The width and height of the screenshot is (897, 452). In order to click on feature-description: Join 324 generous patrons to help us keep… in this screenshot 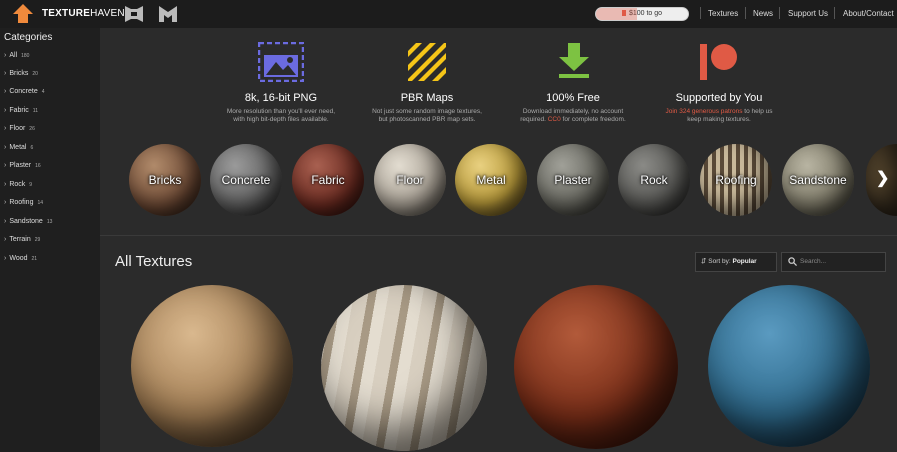, I will do `click(719, 115)`.